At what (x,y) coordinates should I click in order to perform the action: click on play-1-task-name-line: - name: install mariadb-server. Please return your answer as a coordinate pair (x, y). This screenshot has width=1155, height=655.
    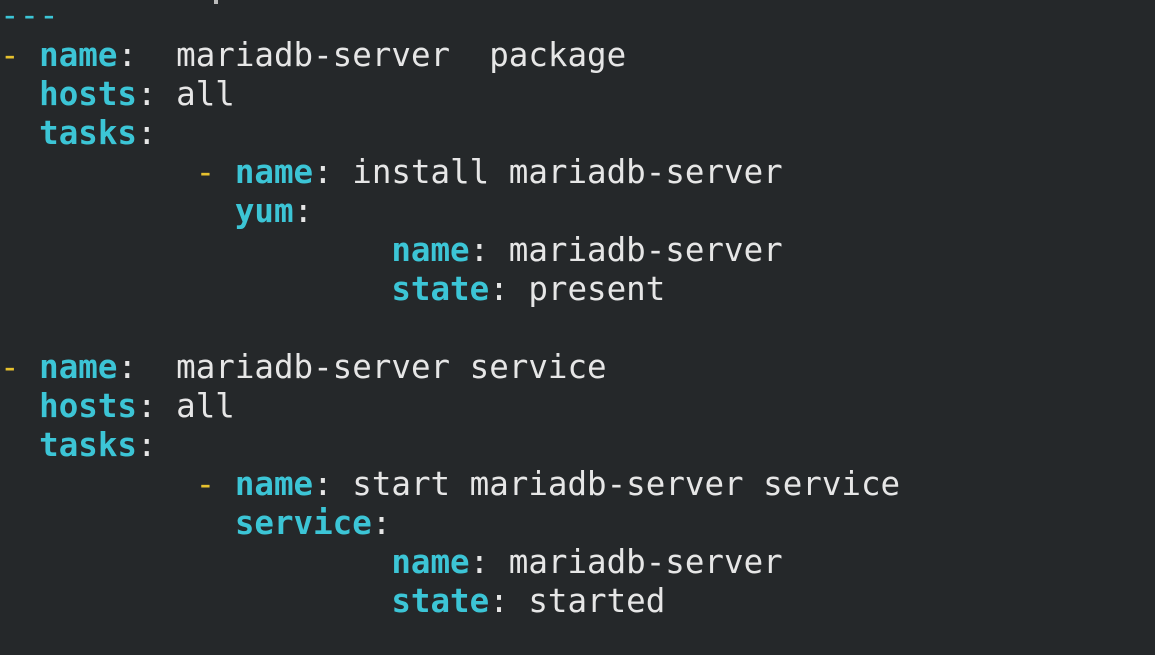
    Looking at the image, I should click on (489, 172).